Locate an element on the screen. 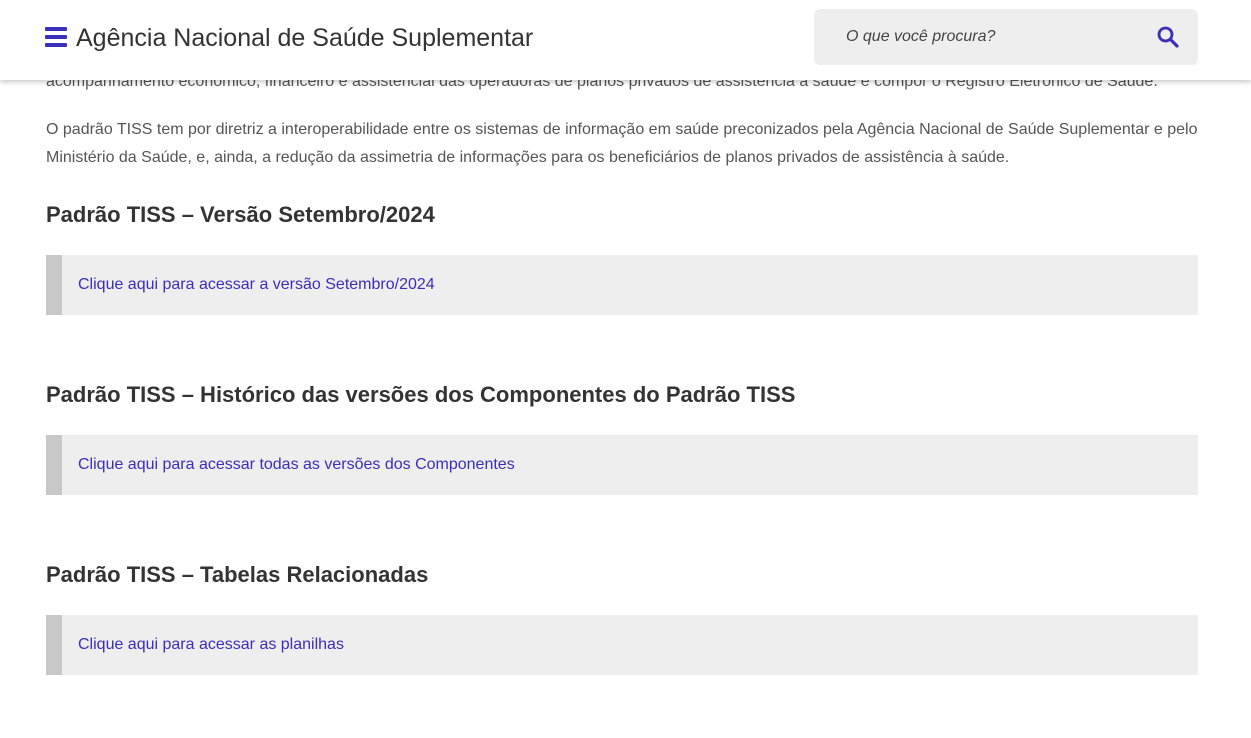 Image resolution: width=1251 pixels, height=738 pixels. hamburger-menu-icon is located at coordinates (56, 37).